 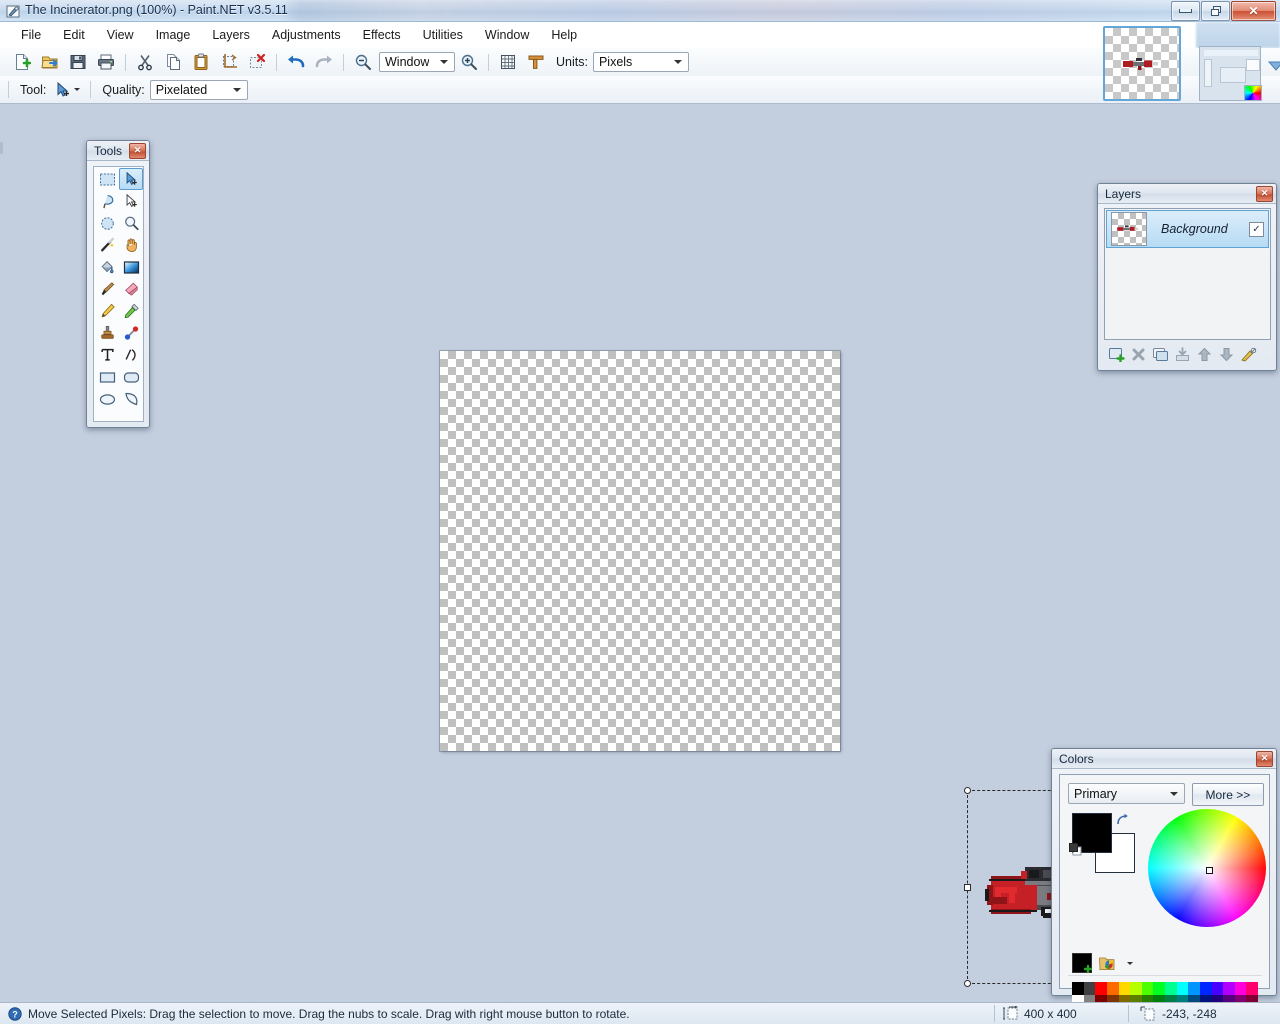 I want to click on menu-item-view: View, so click(x=120, y=35).